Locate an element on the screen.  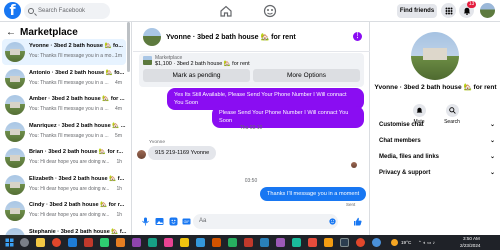
more-options-button: More Options is located at coordinates (306, 75).